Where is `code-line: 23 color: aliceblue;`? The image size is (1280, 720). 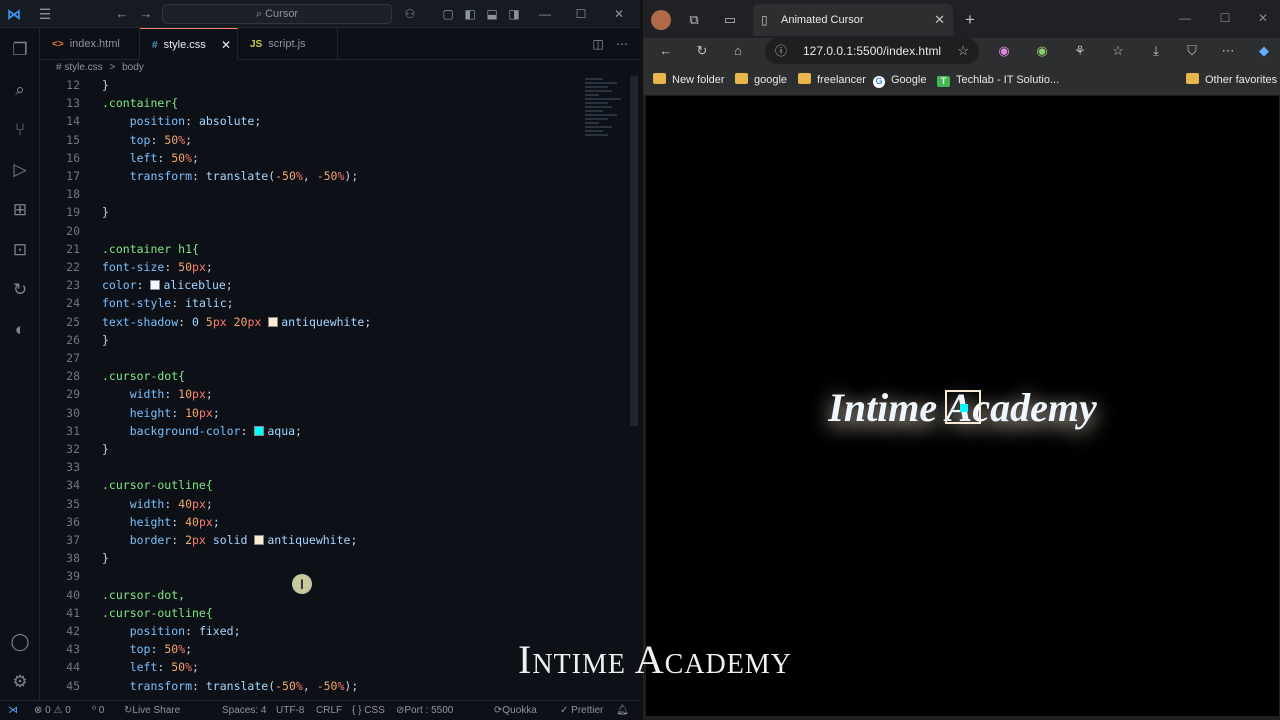 code-line: 23 color: aliceblue; is located at coordinates (310, 285).